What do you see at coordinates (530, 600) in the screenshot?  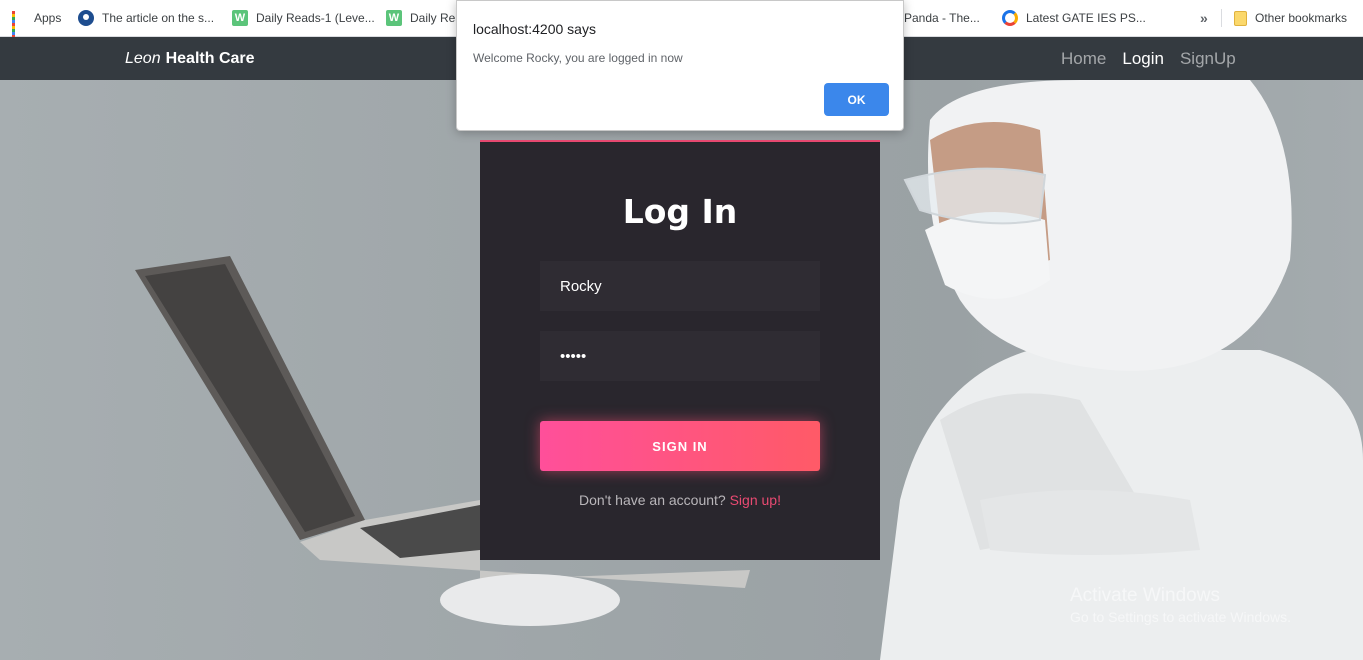 I see `gloved-hand` at bounding box center [530, 600].